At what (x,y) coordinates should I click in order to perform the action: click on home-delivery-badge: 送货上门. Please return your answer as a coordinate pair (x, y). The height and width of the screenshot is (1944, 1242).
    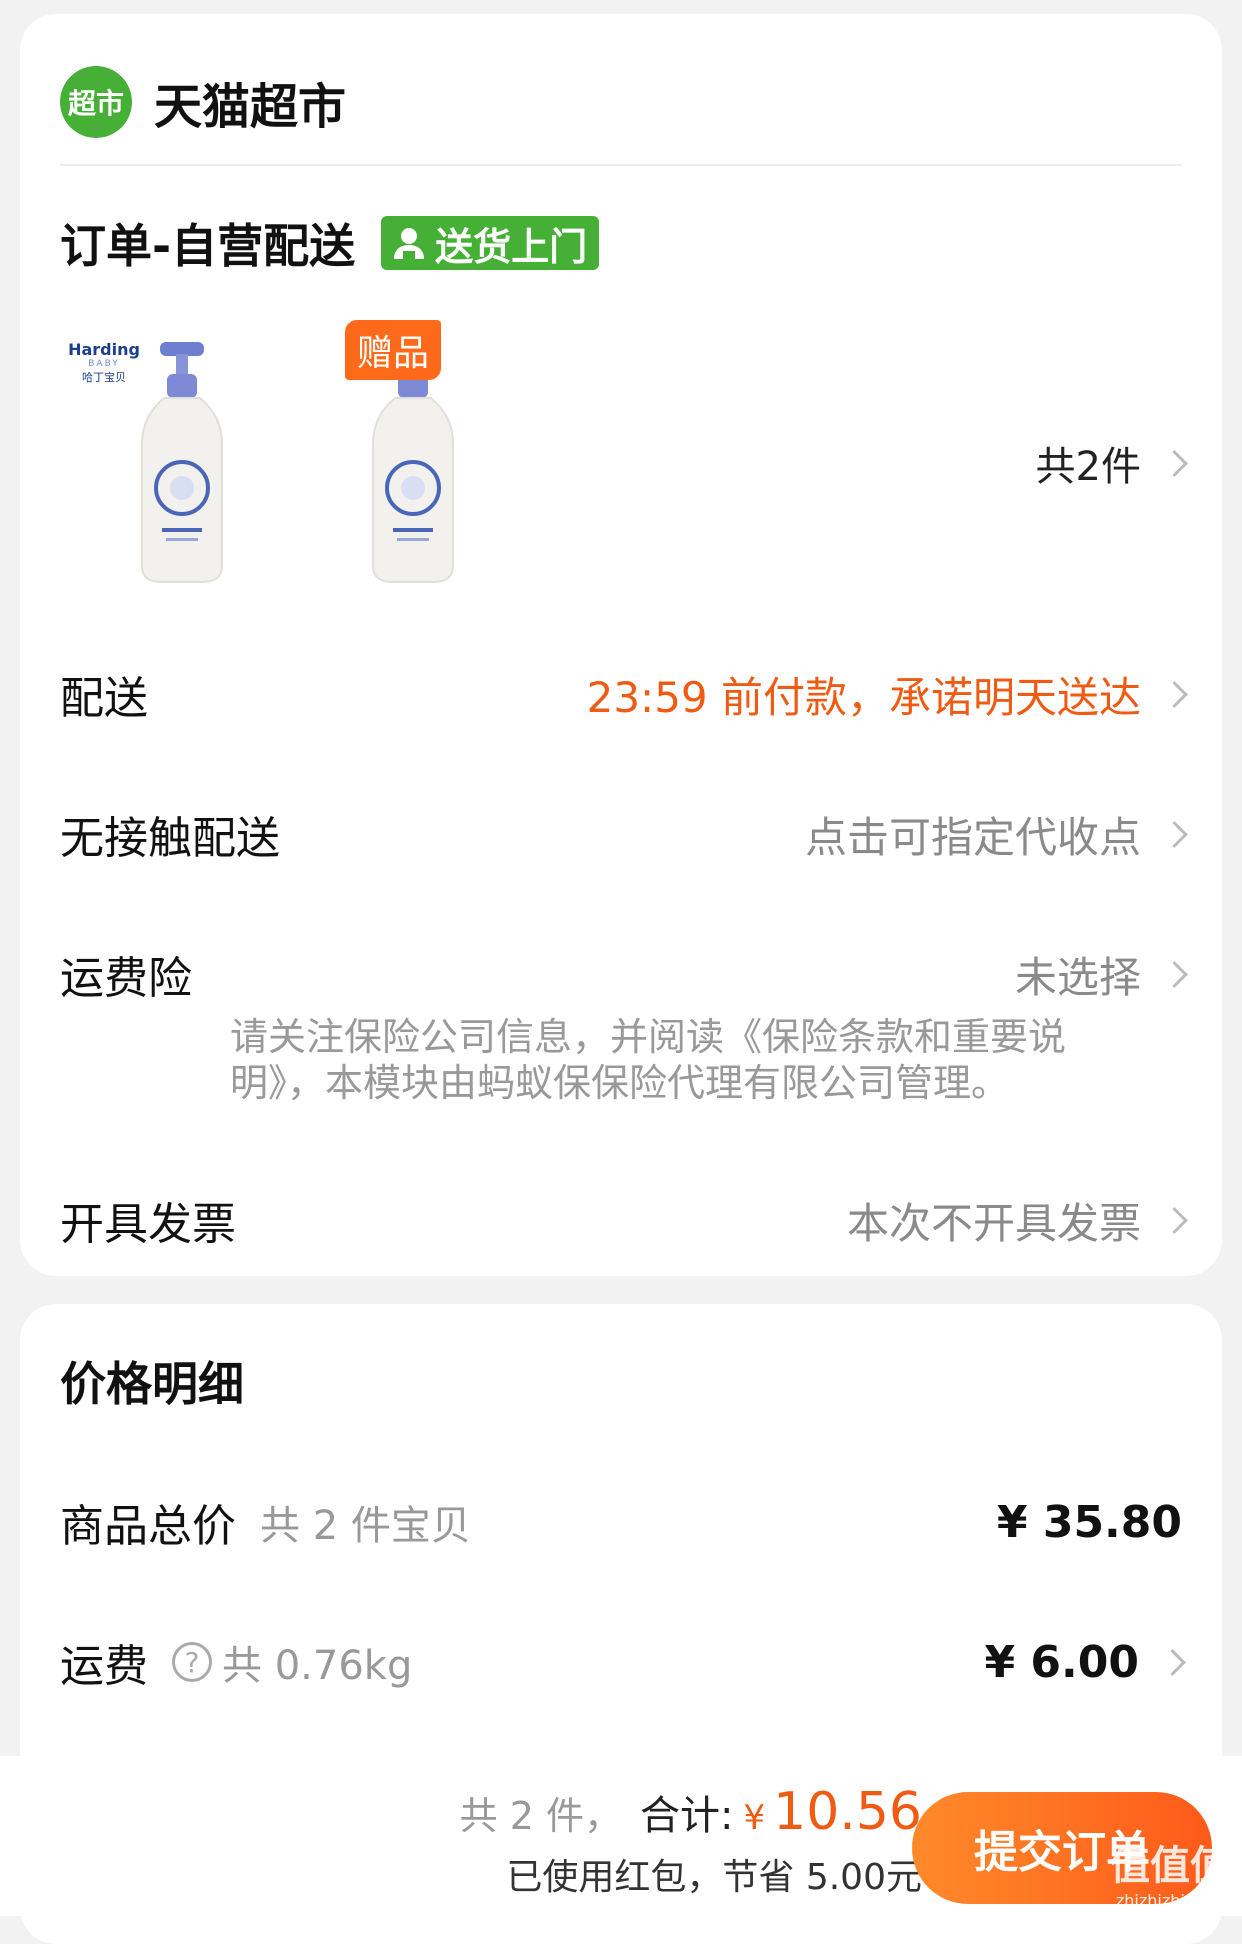
    Looking at the image, I should click on (490, 243).